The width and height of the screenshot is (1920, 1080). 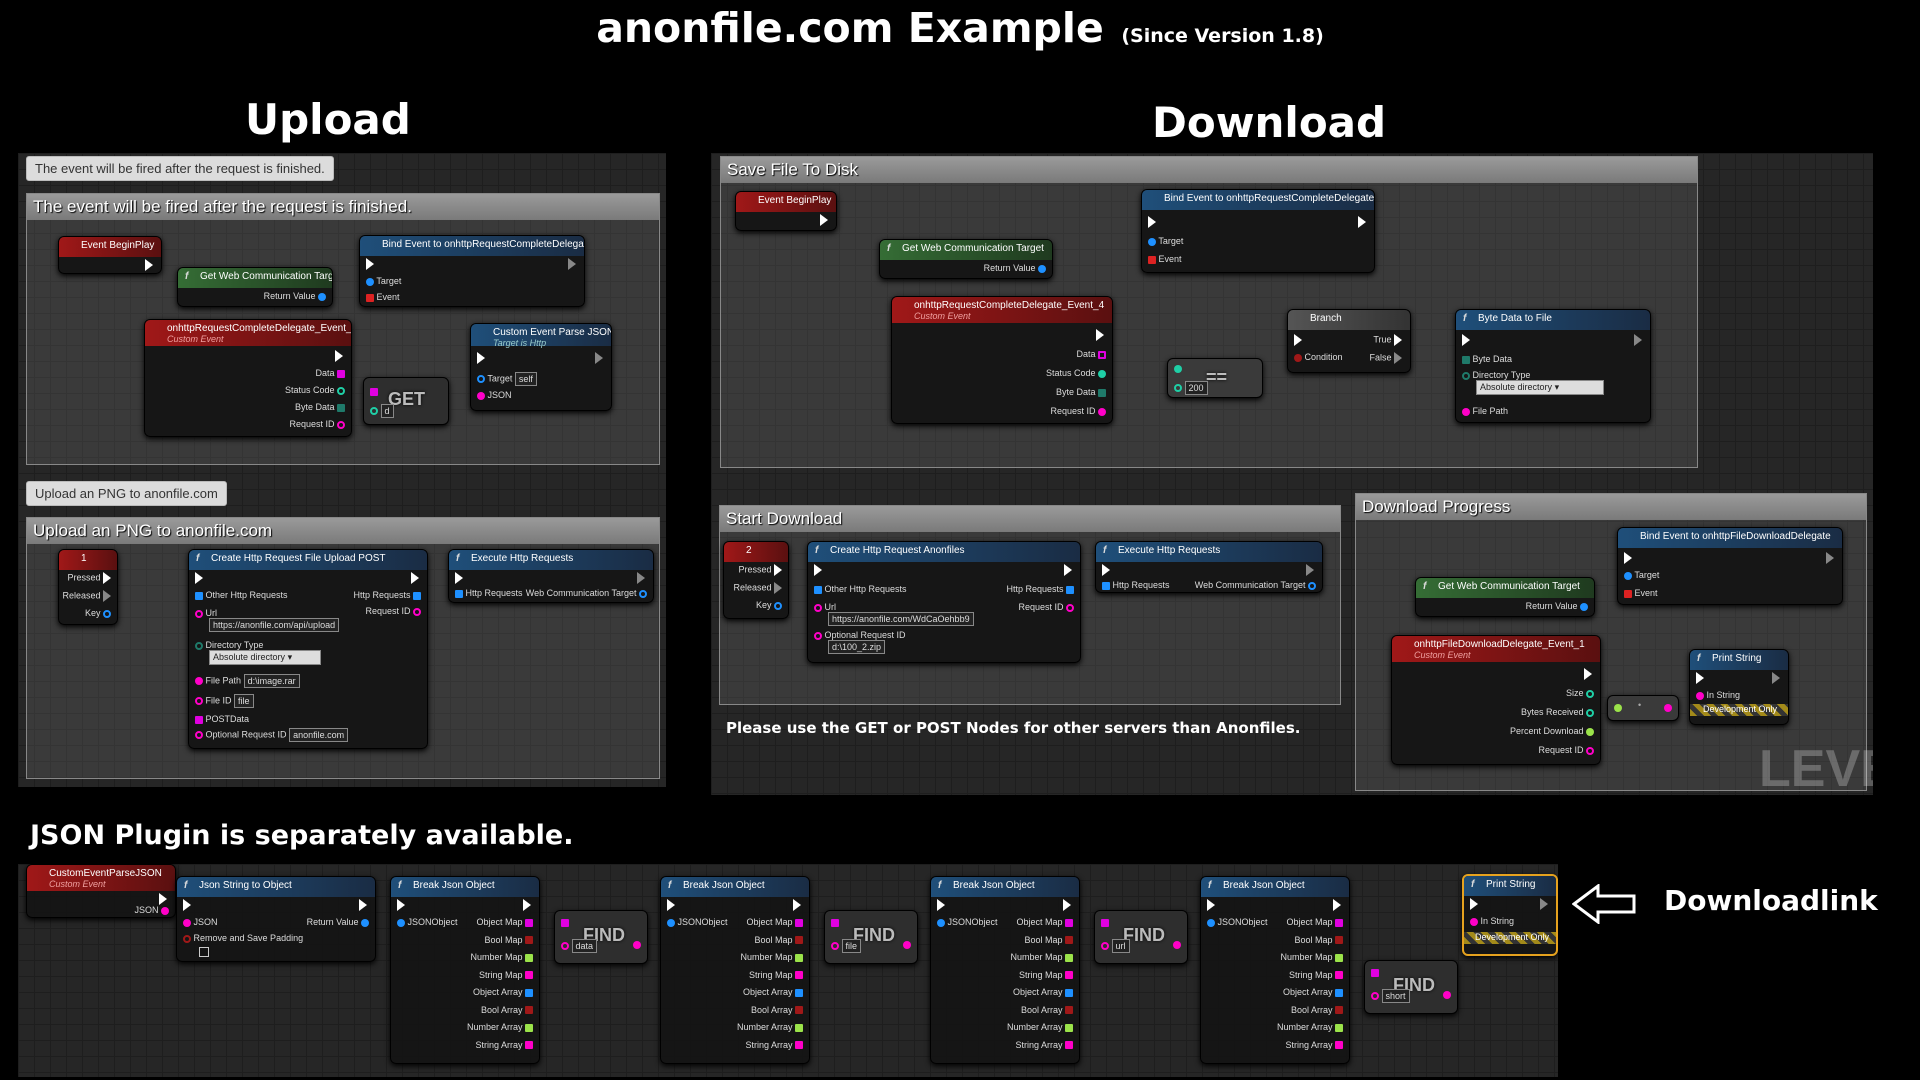 I want to click on percent-pin: Percent Download, so click(x=1552, y=731).